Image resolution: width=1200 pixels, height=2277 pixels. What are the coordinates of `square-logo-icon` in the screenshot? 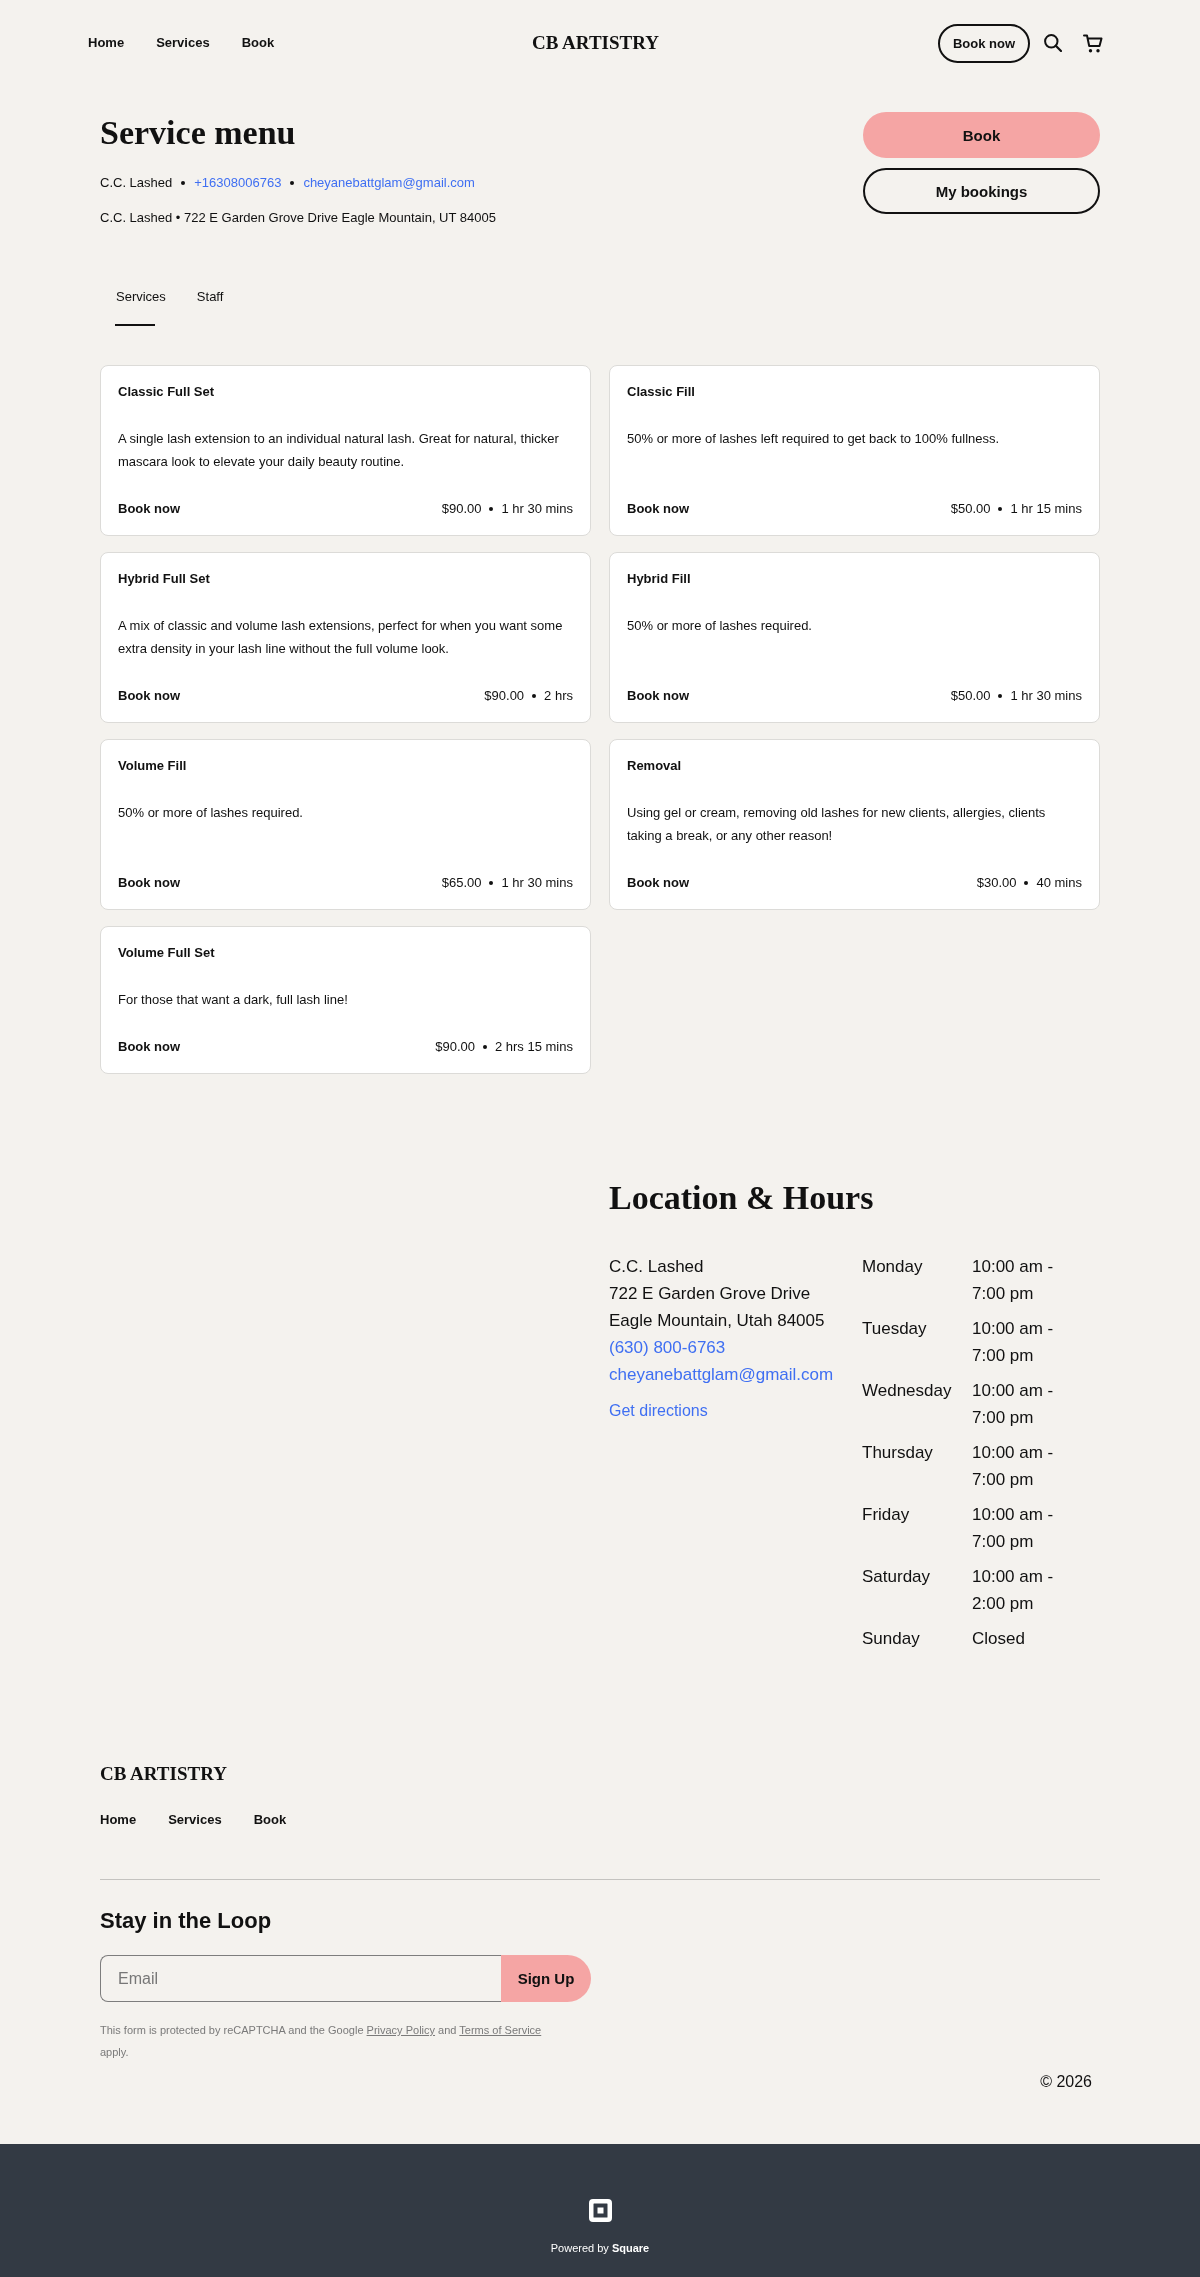 It's located at (600, 2210).